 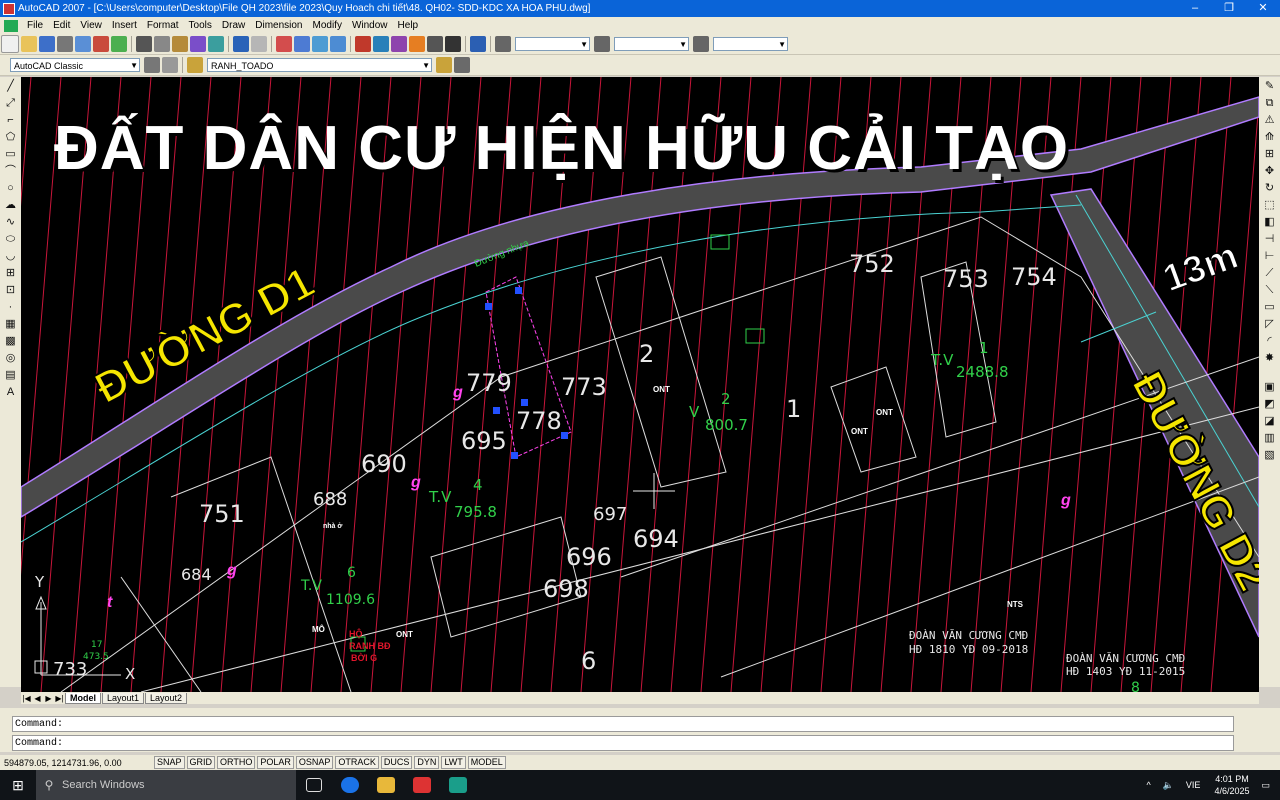 I want to click on prev-tab-icon: ◀, so click(x=37, y=698).